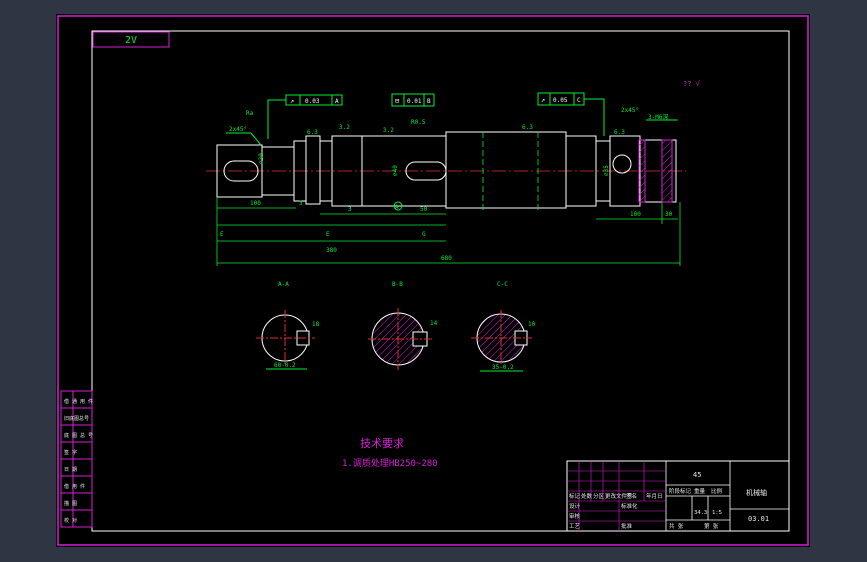 The image size is (867, 562). I want to click on svg-text: 比例, so click(717, 491).